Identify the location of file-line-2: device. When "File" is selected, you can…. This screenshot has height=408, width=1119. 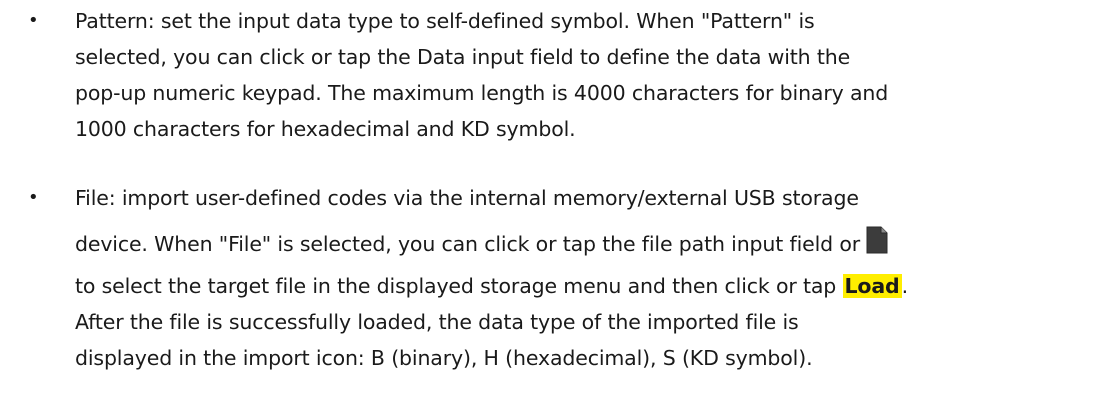
(595, 246).